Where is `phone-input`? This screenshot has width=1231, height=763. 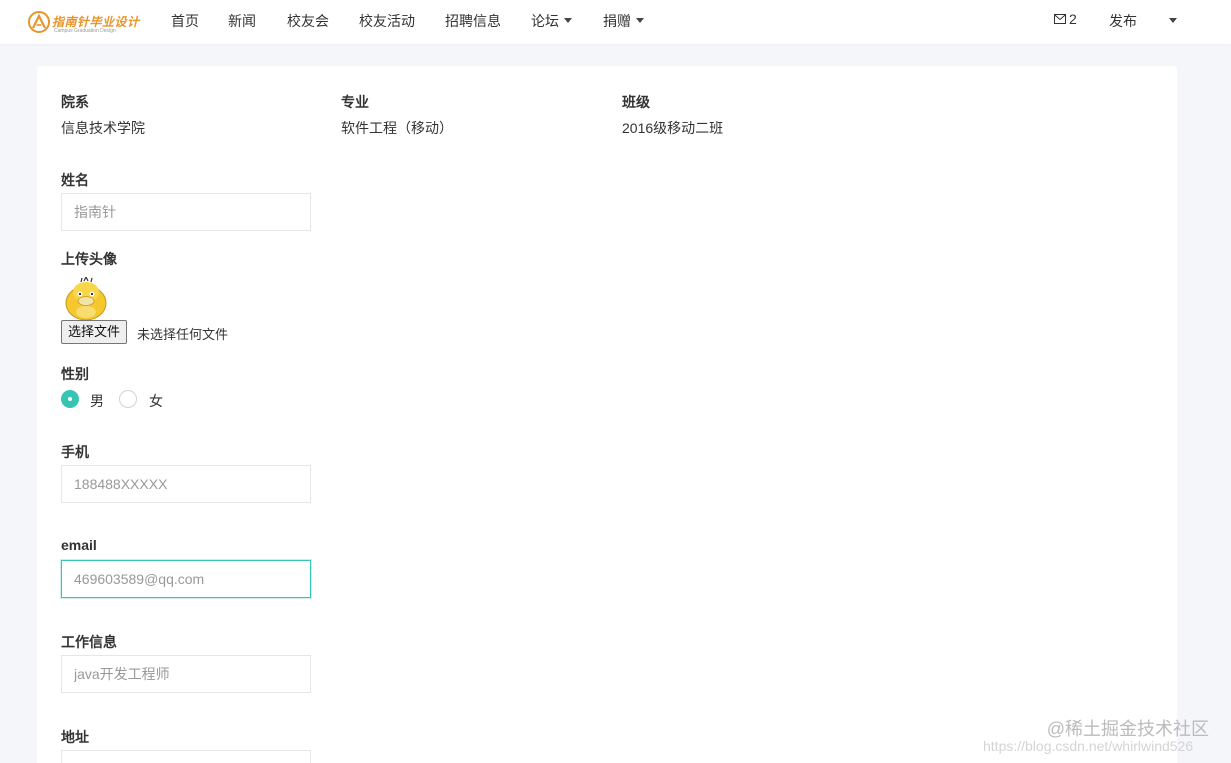 phone-input is located at coordinates (186, 484).